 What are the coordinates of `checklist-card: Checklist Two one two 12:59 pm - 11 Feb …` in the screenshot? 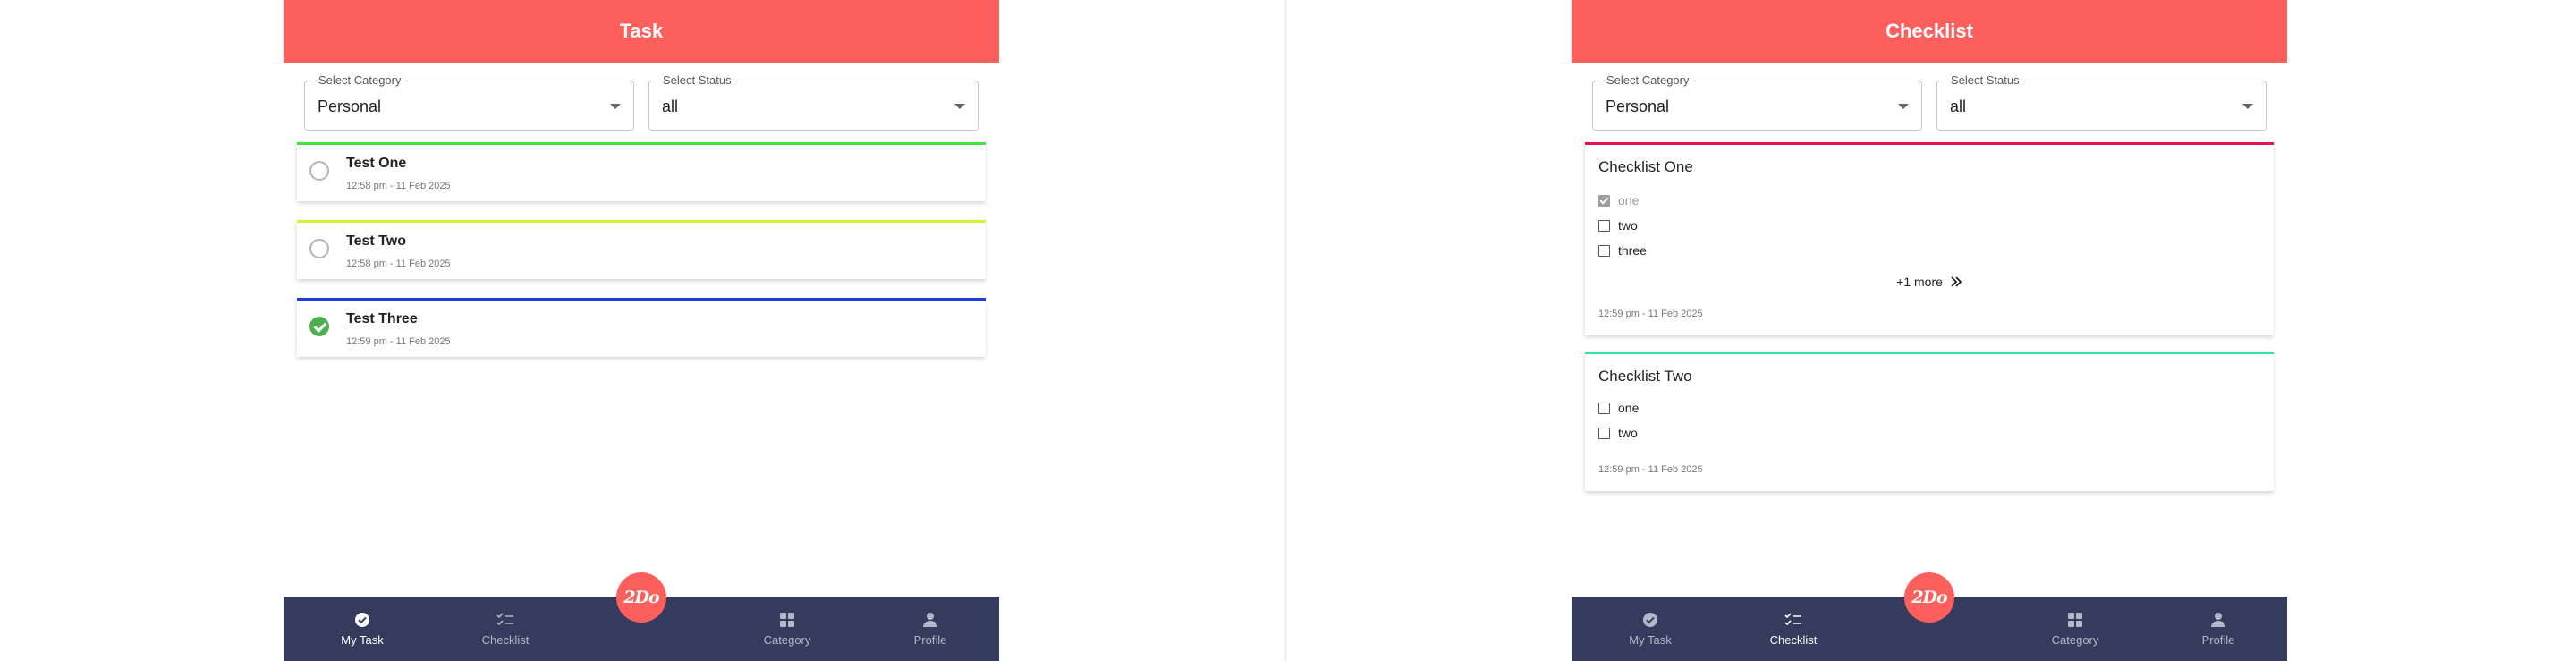 It's located at (1929, 422).